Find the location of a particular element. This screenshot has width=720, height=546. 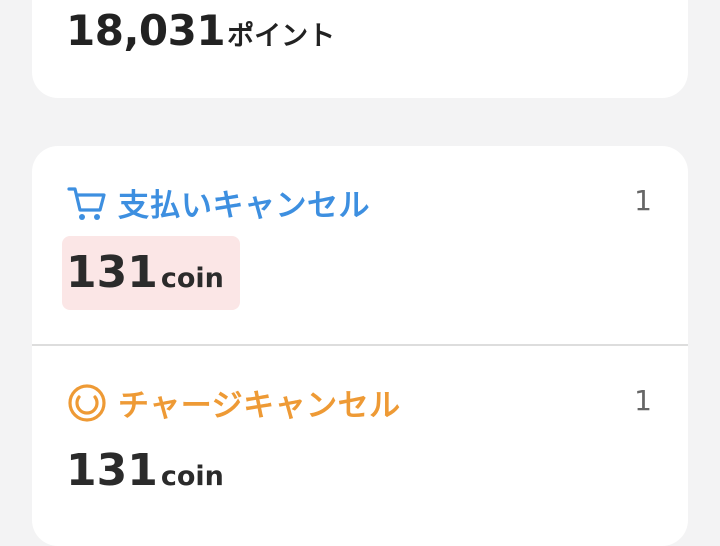

history-item-header: チャージキャンセル is located at coordinates (233, 402).